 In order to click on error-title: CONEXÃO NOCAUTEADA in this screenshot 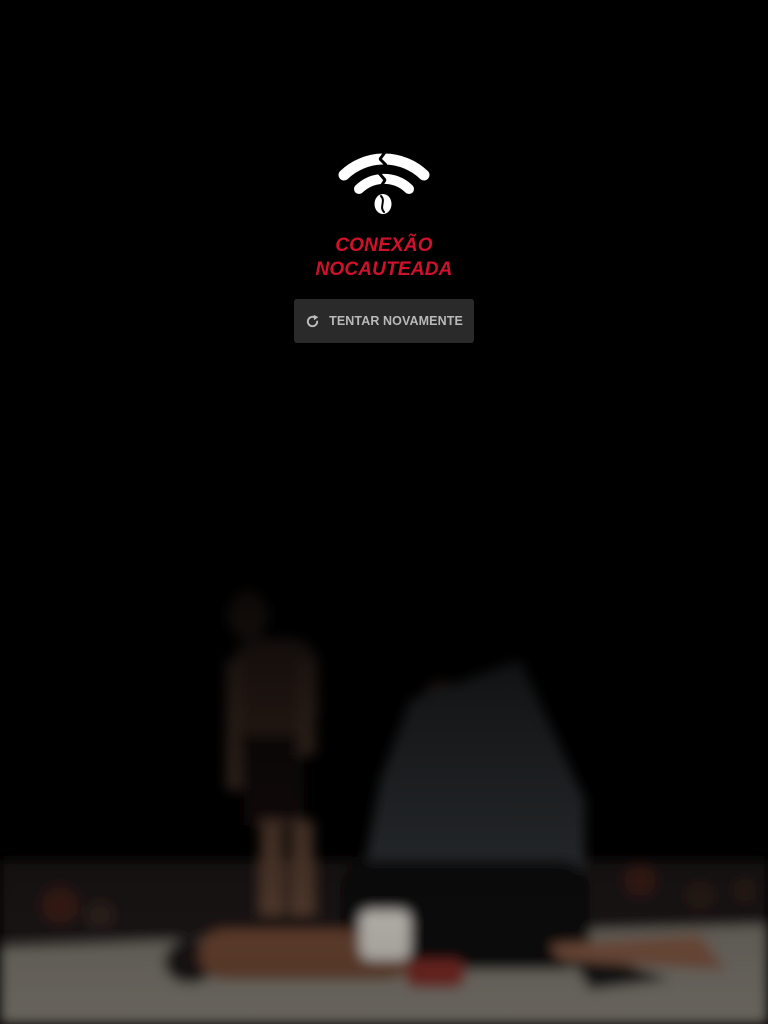, I will do `click(383, 258)`.